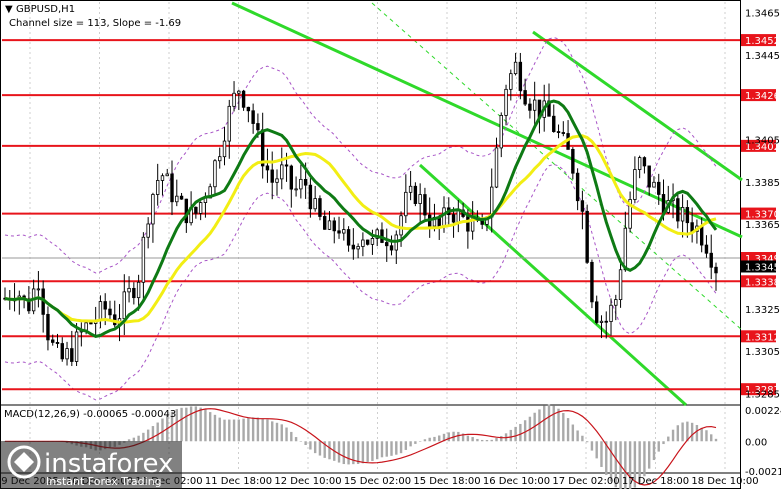  Describe the element at coordinates (762, 141) in the screenshot. I see `price-axis-label: 1.3405` at that location.